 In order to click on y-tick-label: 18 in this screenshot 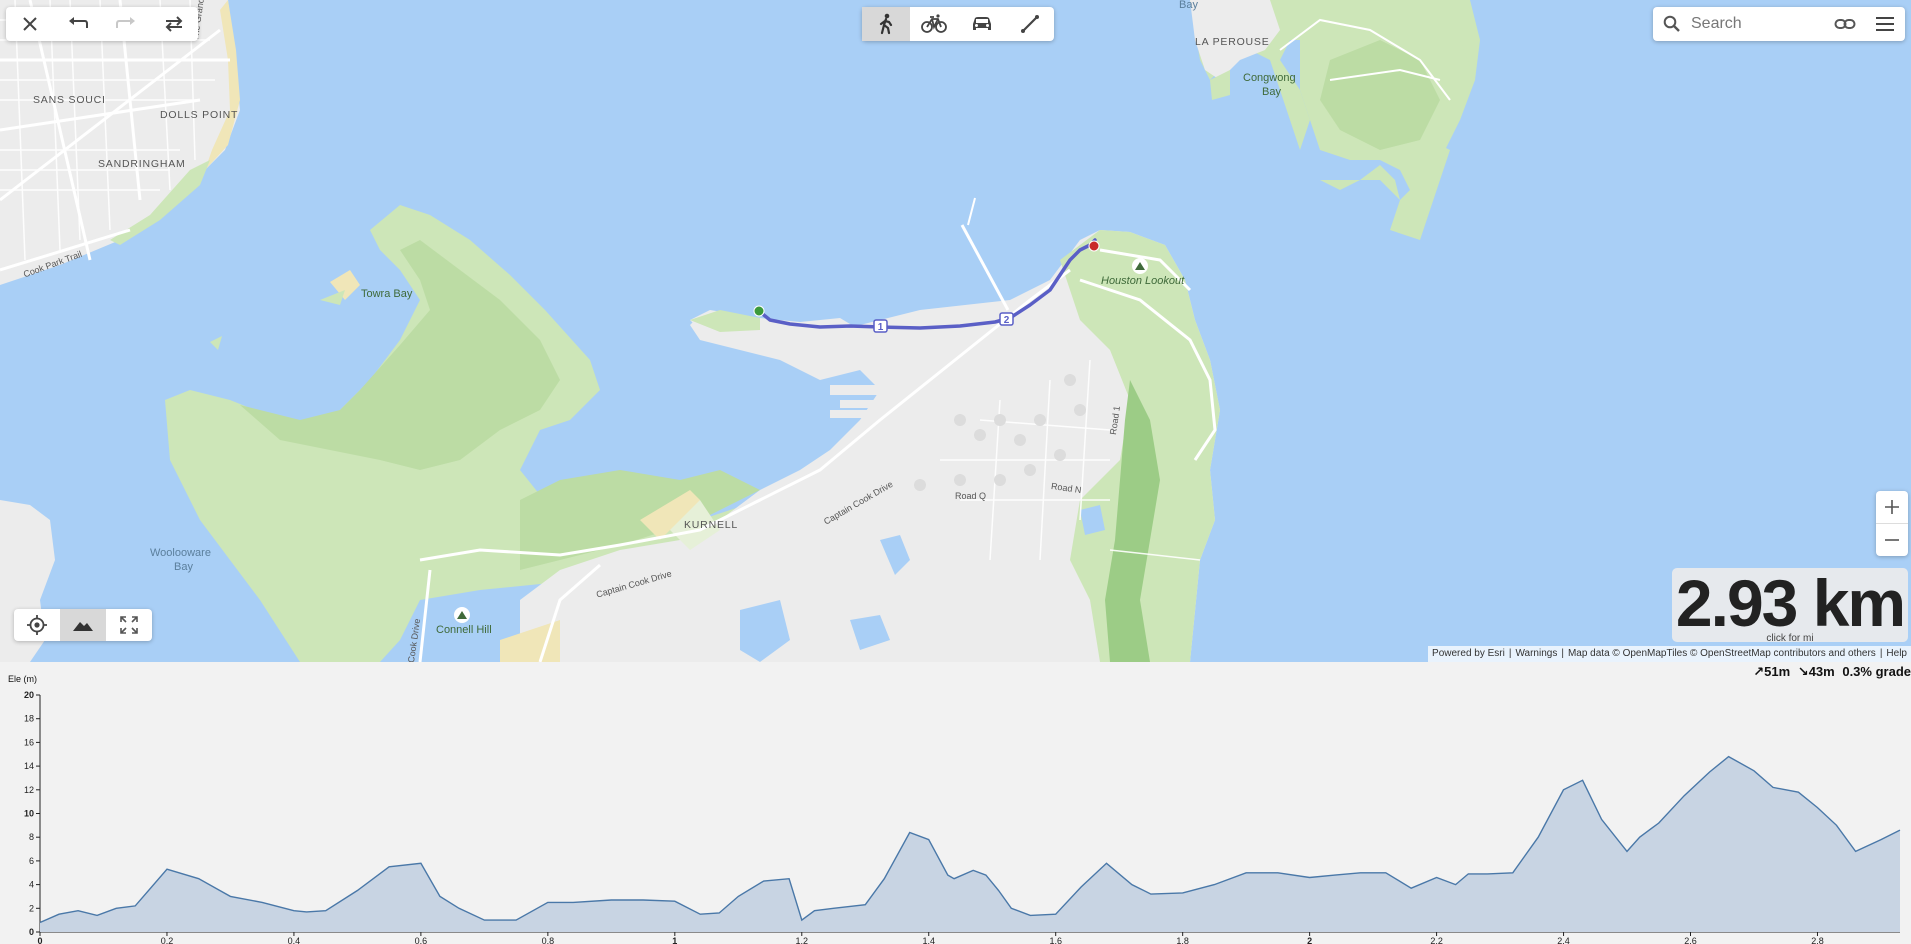, I will do `click(29, 719)`.